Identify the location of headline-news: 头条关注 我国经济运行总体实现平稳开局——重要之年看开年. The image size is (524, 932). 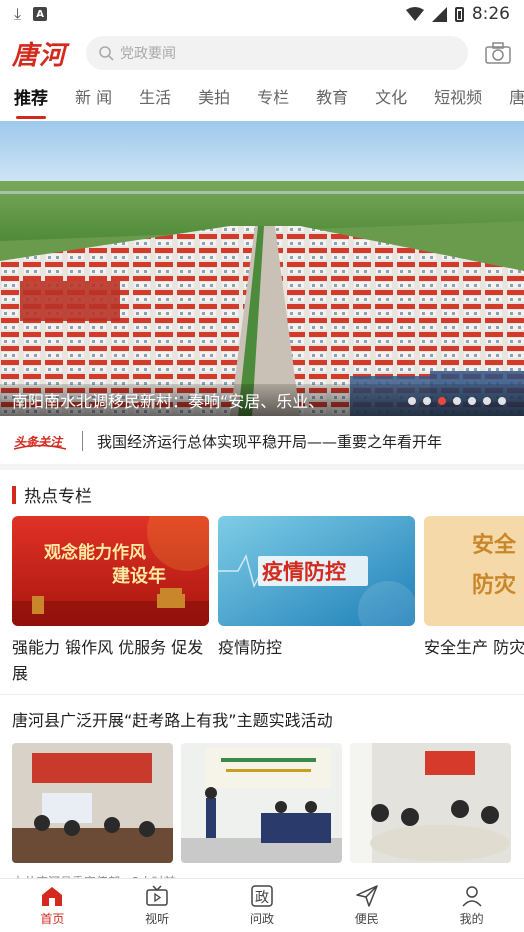
(262, 444).